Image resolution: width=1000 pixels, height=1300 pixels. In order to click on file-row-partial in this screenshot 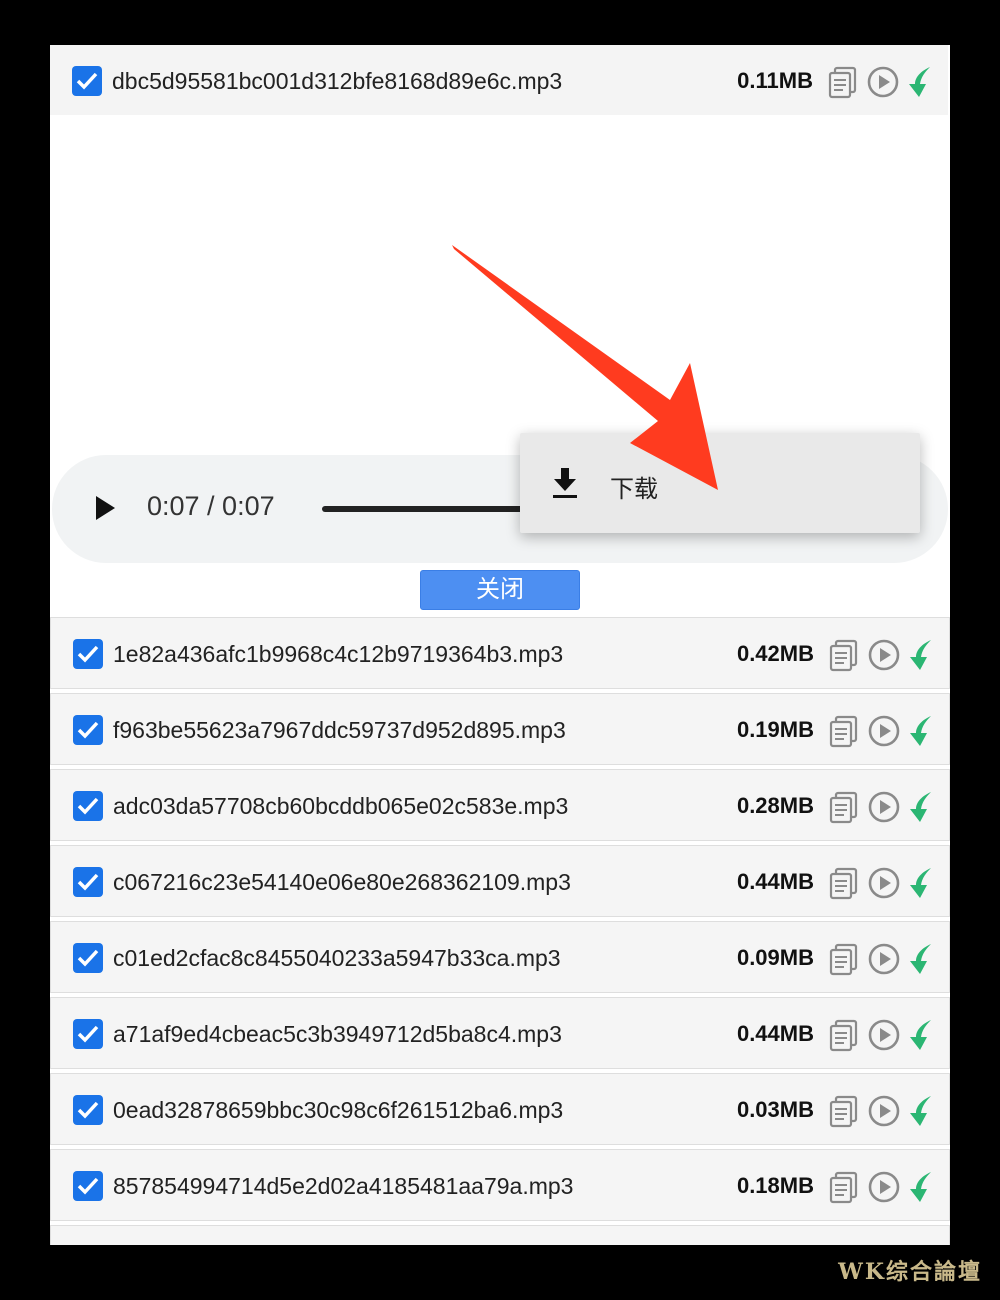, I will do `click(500, 1235)`.